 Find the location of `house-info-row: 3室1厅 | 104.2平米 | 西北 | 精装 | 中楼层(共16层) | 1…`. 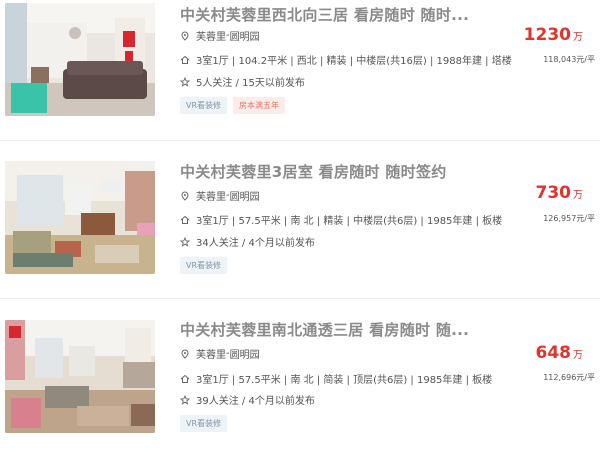

house-info-row: 3室1厅 | 104.2平米 | 西北 | 精装 | 中楼层(共16层) | 1… is located at coordinates (346, 59).